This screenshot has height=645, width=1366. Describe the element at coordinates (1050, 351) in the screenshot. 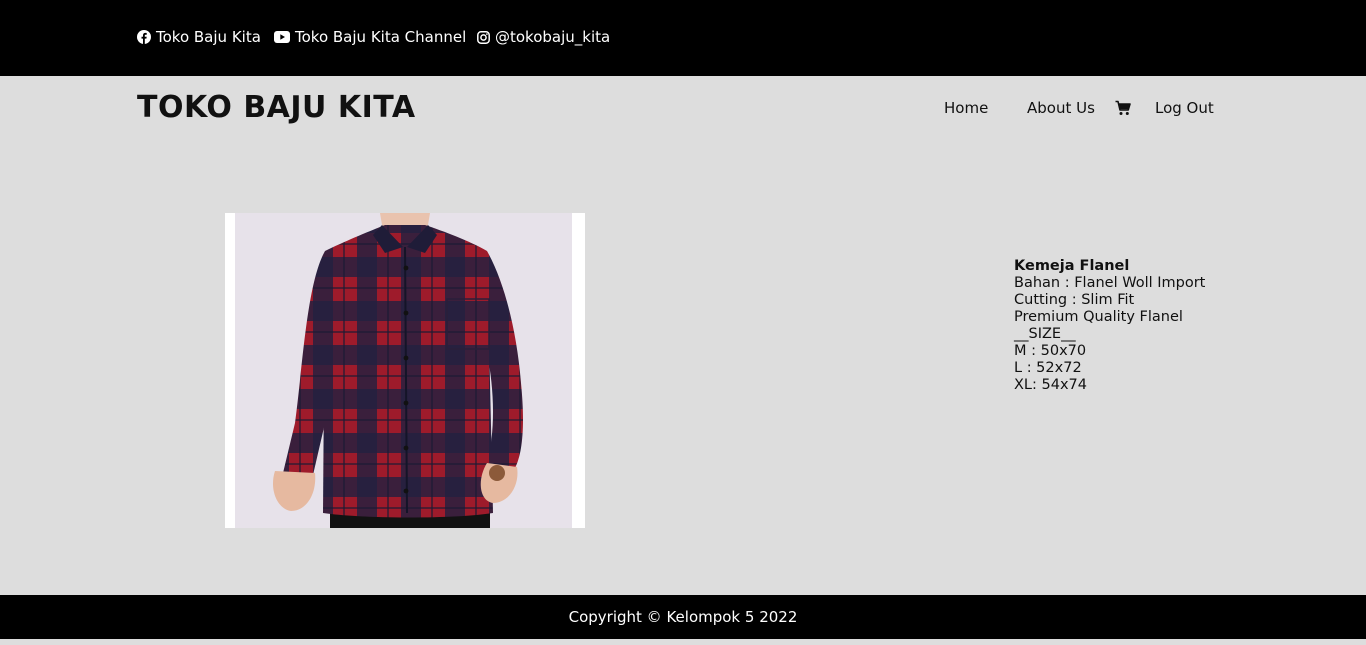

I see `product-size-m: M : 50x70` at that location.